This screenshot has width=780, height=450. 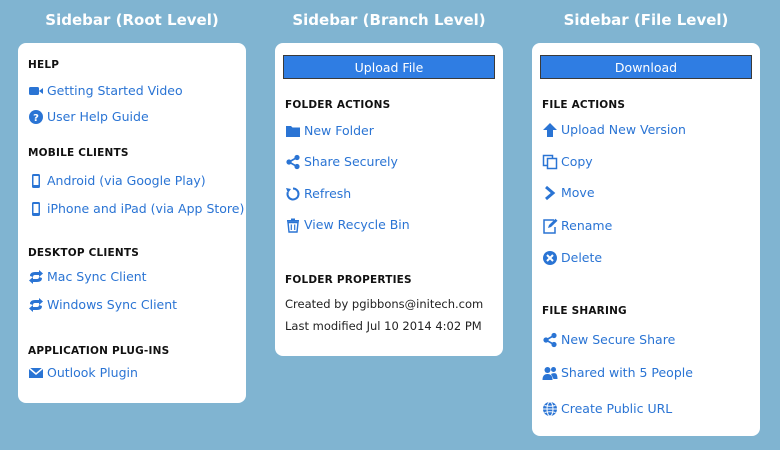 I want to click on outlook-plugin-link: Outlook Plugin, so click(x=82, y=372).